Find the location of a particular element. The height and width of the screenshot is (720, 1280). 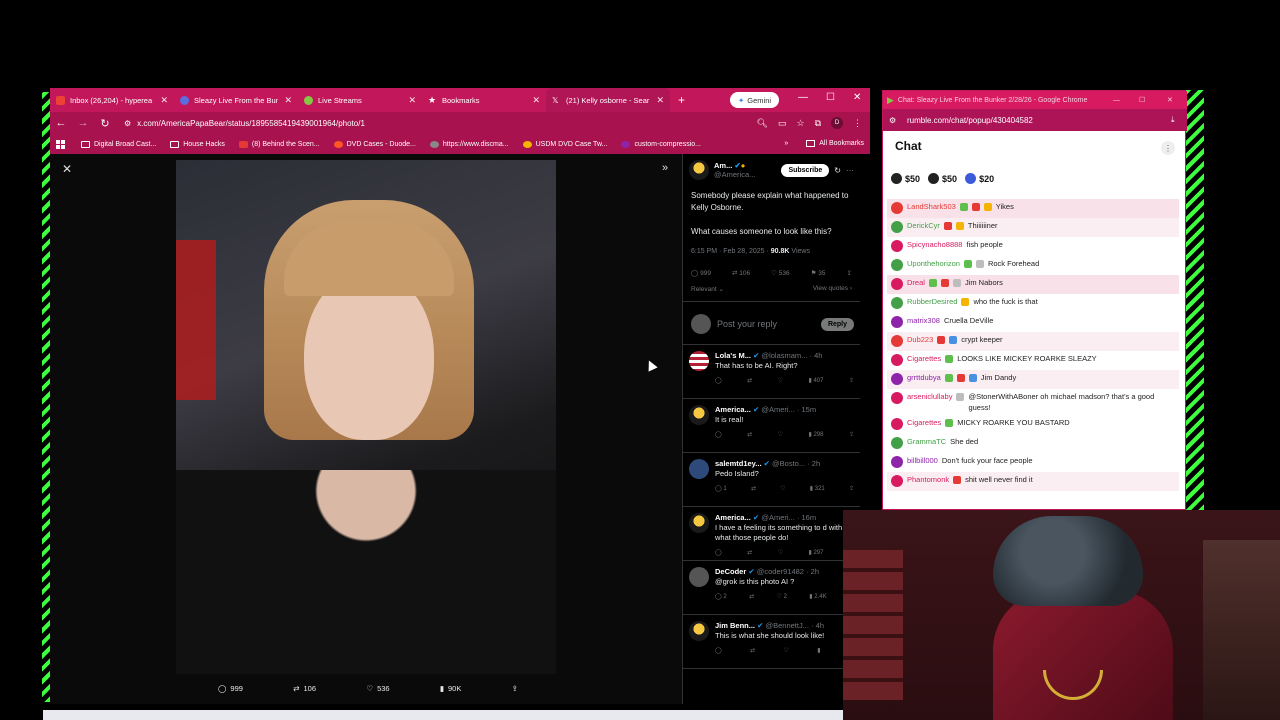

bookmark-count-button: ⚑ 35 is located at coordinates (818, 273).